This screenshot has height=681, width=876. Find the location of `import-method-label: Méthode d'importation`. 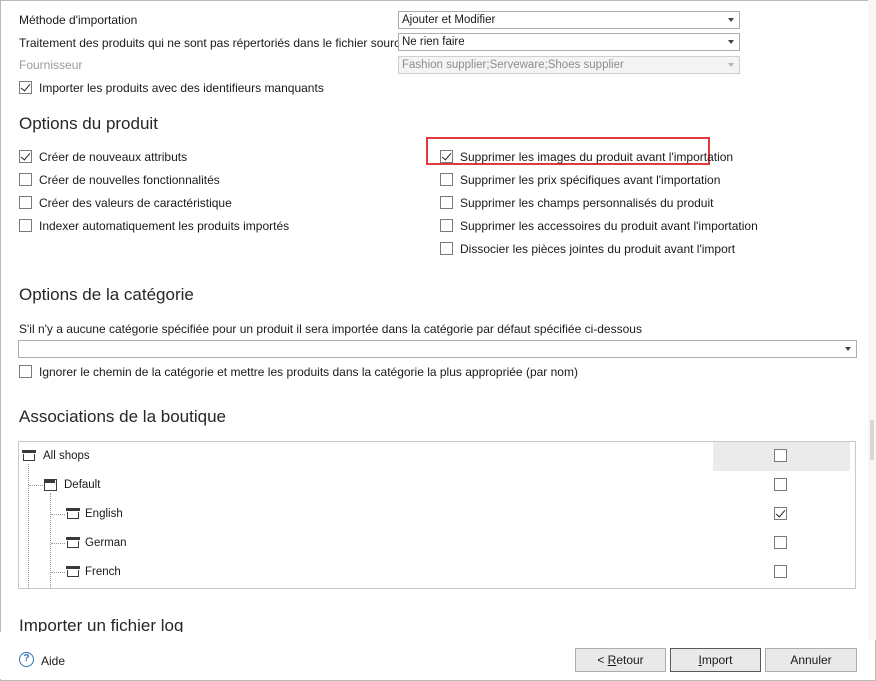

import-method-label: Méthode d'importation is located at coordinates (78, 20).